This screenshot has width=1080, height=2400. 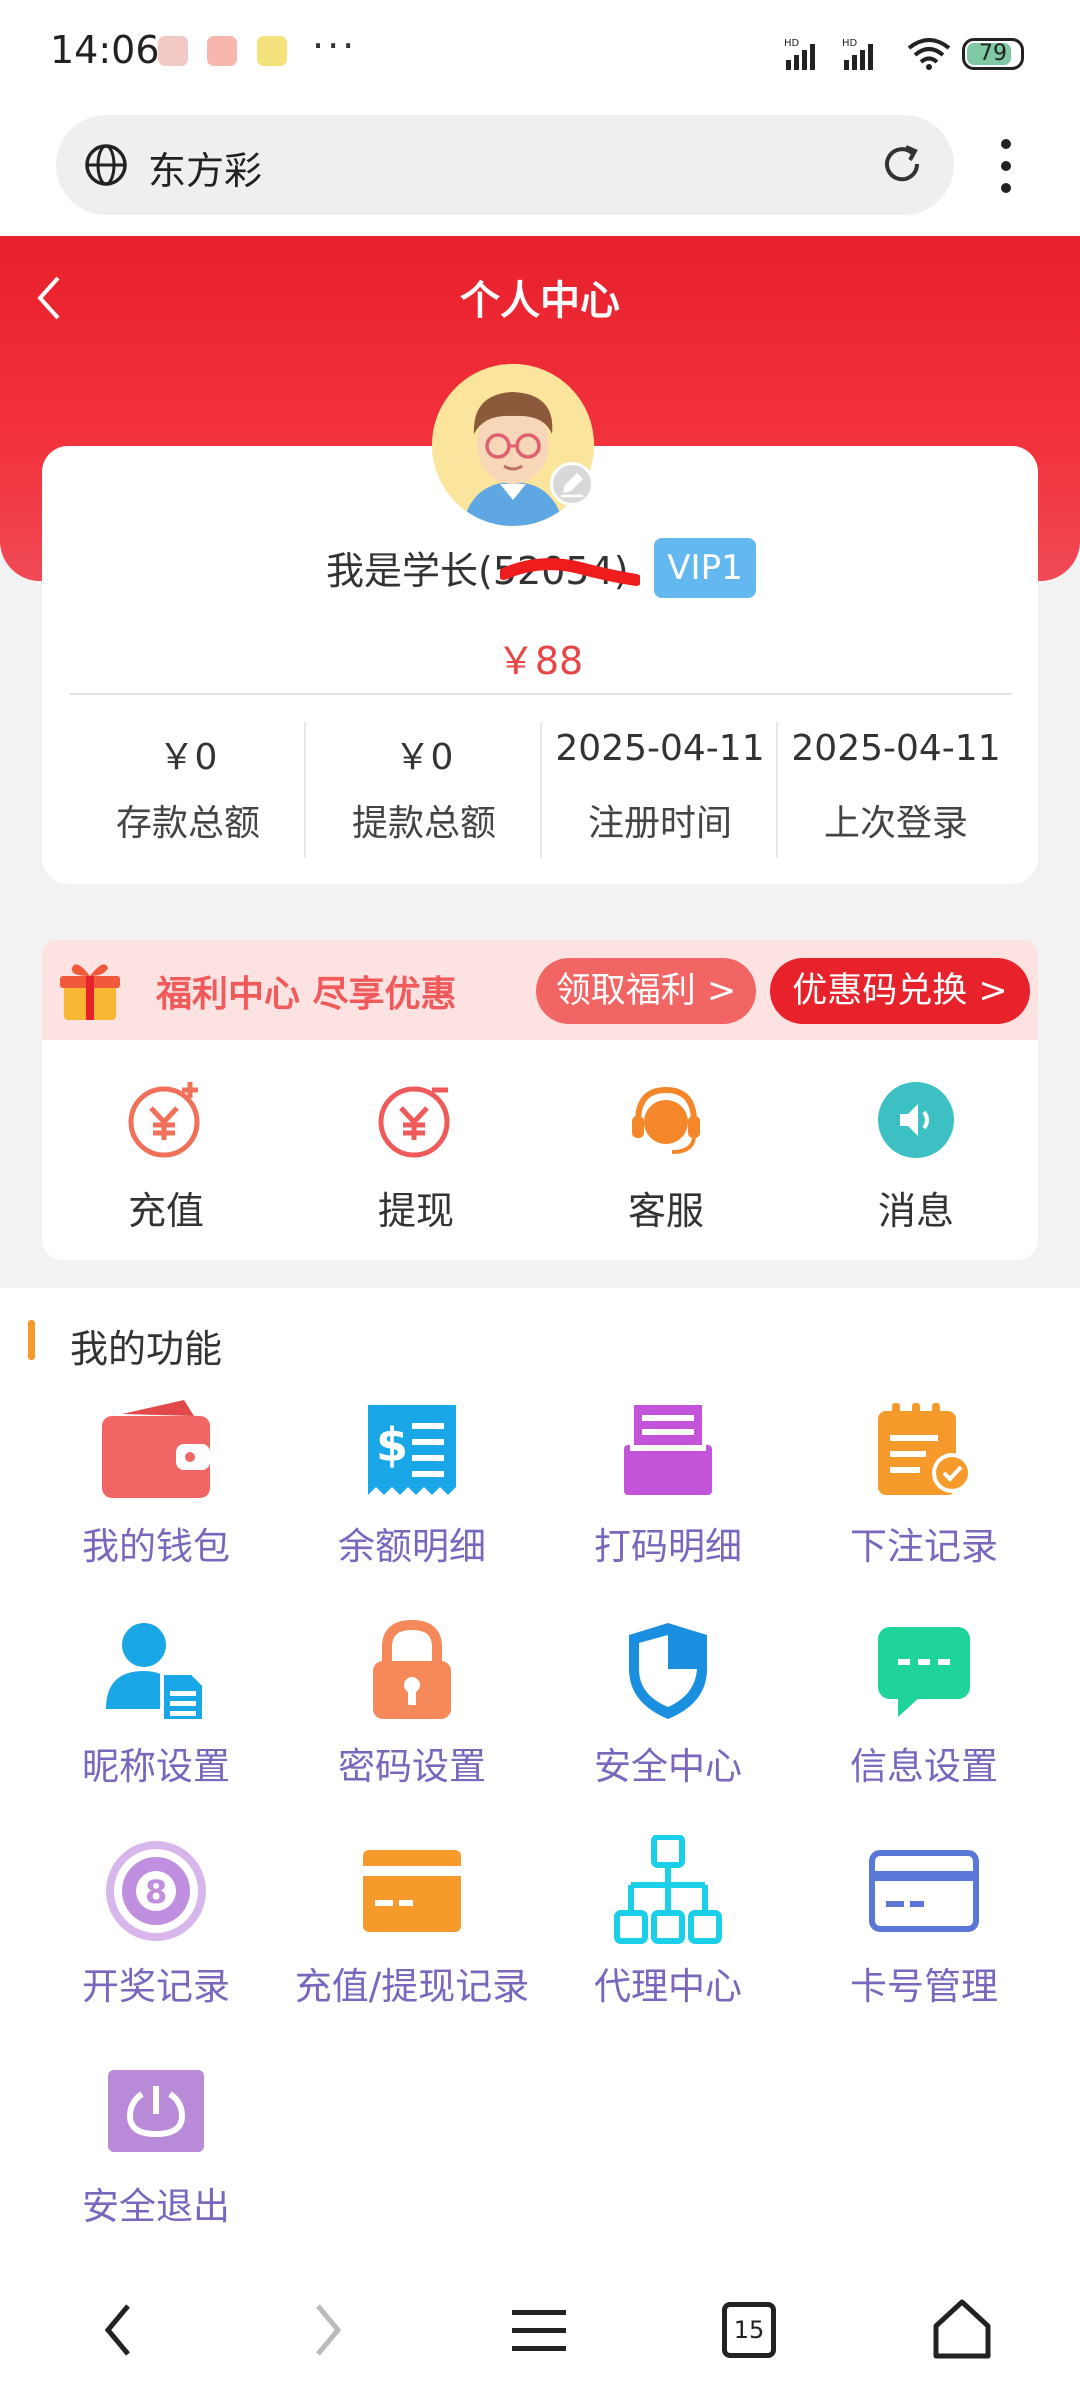 I want to click on menu-icon, so click(x=539, y=2330).